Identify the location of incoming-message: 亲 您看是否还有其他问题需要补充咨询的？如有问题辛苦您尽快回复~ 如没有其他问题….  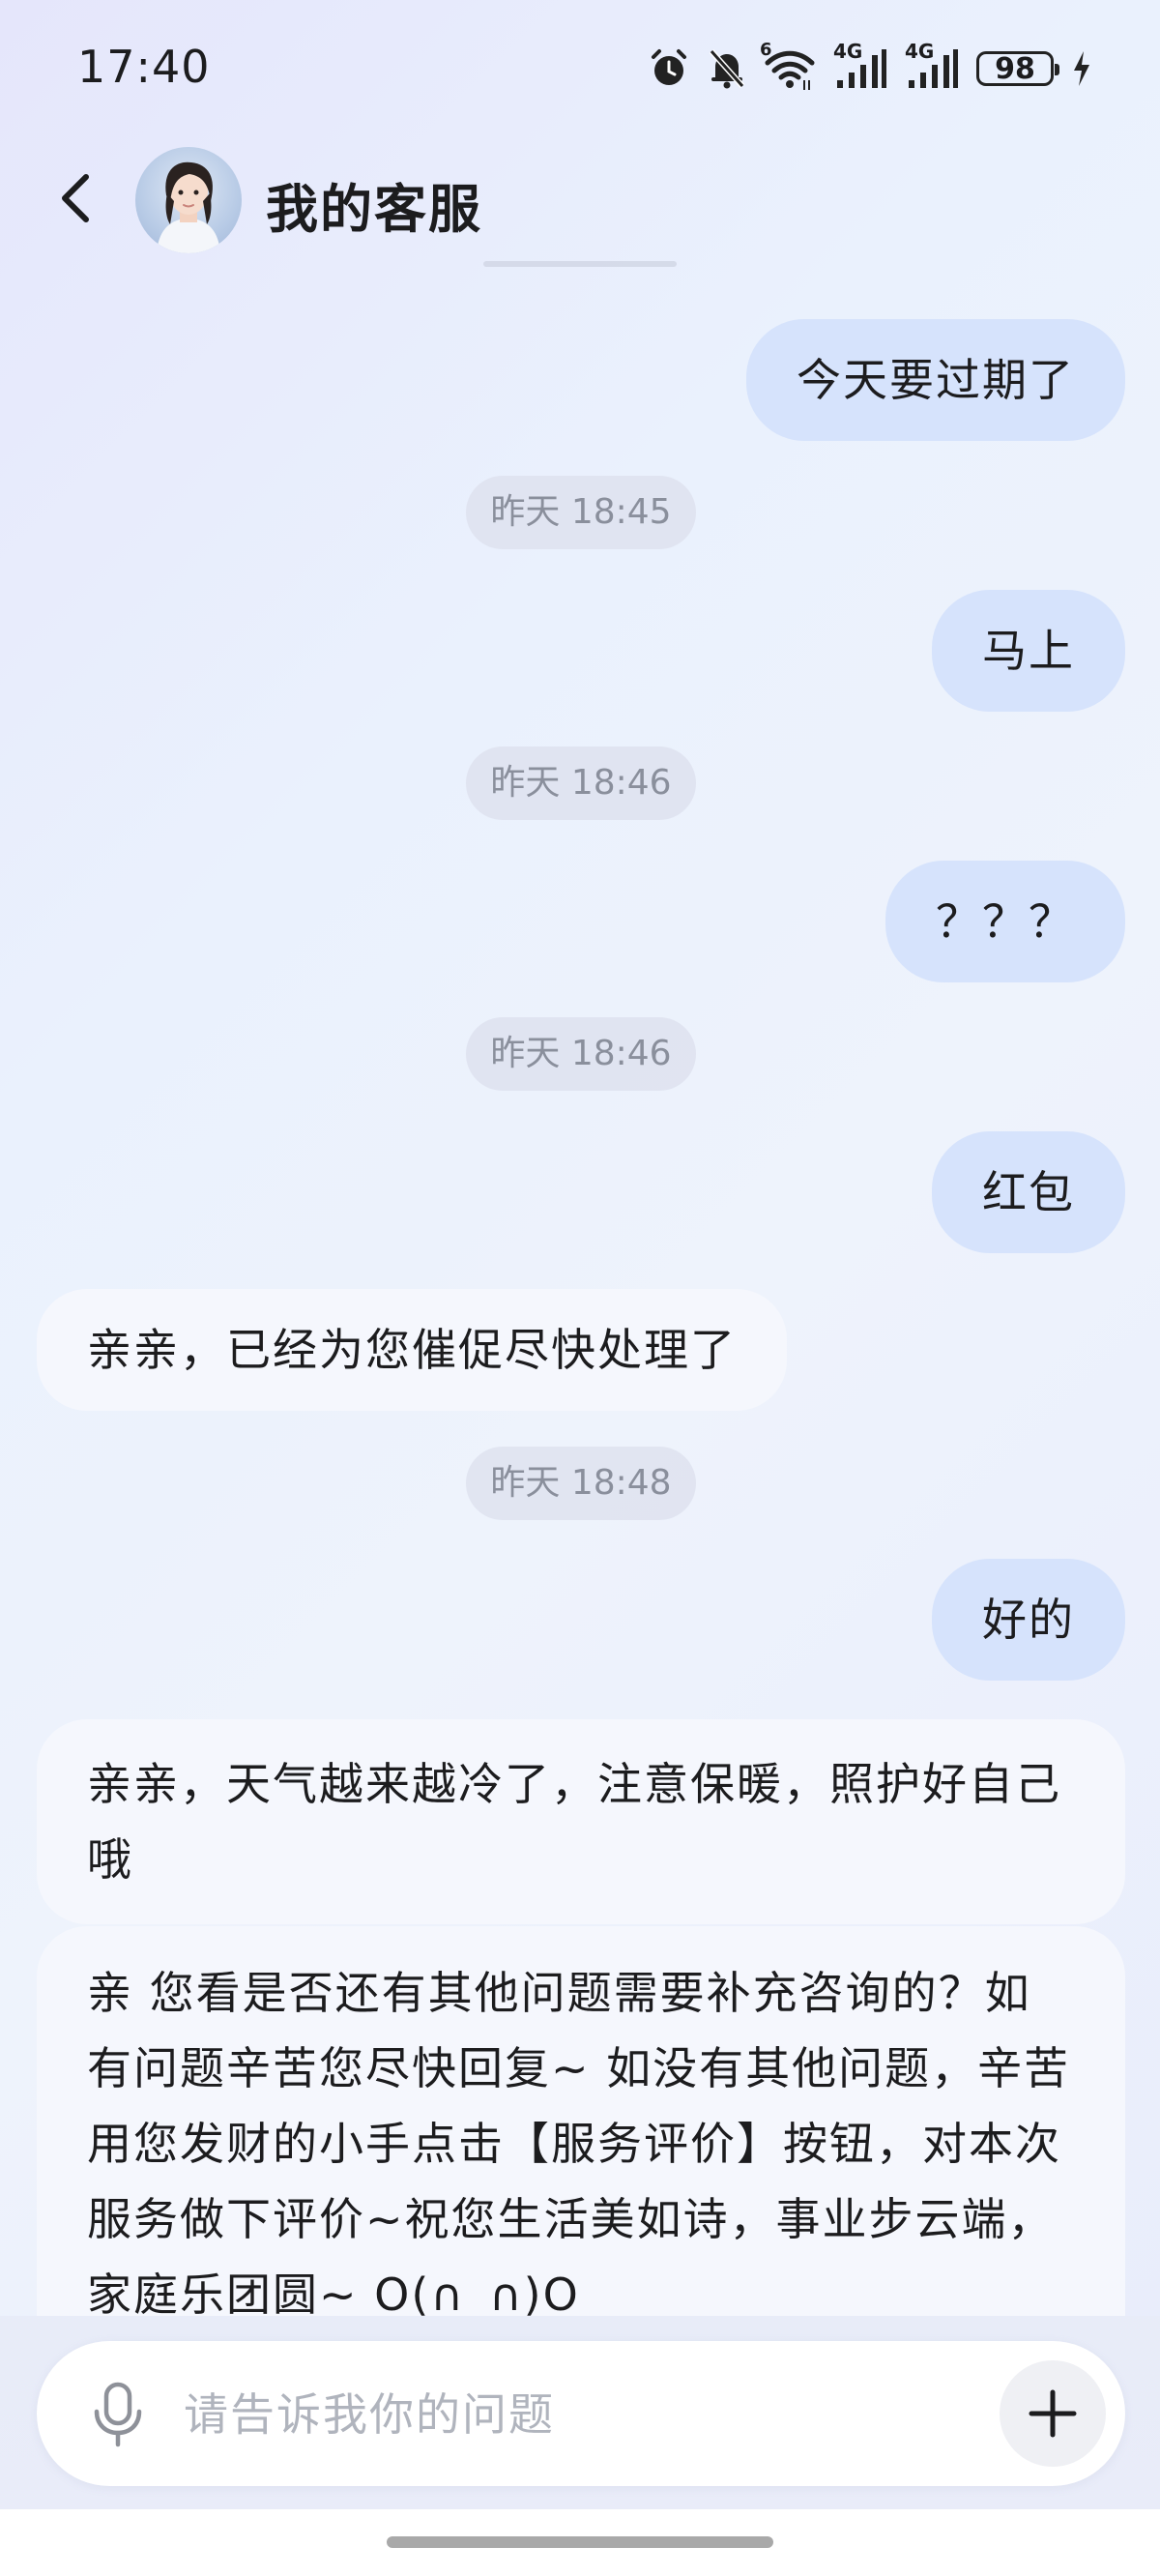
(581, 2121).